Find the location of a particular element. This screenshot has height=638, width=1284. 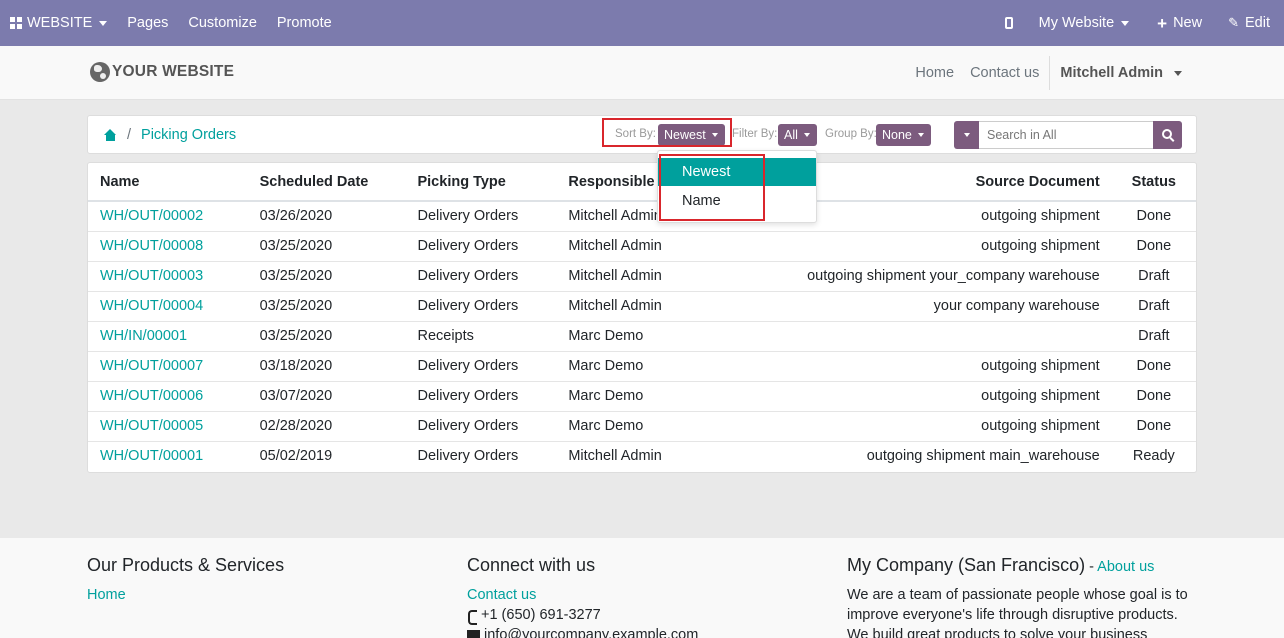

globe-icon is located at coordinates (100, 72).